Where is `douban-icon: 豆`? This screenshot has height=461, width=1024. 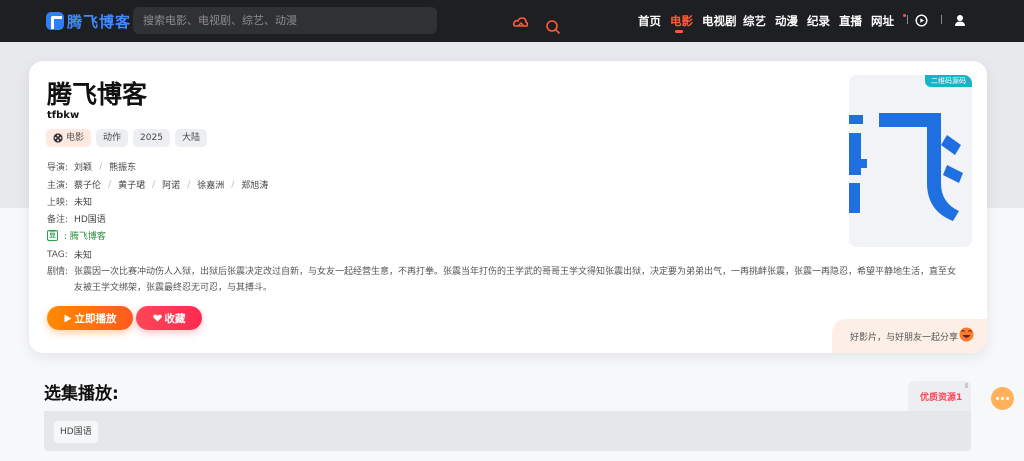 douban-icon: 豆 is located at coordinates (52, 235).